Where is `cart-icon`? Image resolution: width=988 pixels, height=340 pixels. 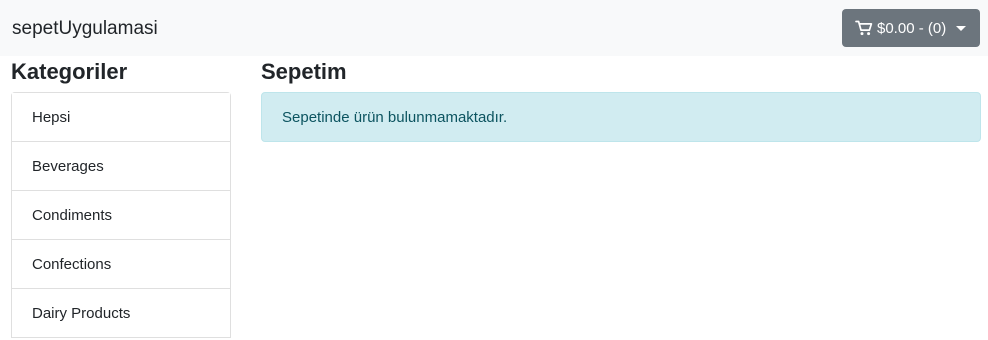
cart-icon is located at coordinates (864, 28).